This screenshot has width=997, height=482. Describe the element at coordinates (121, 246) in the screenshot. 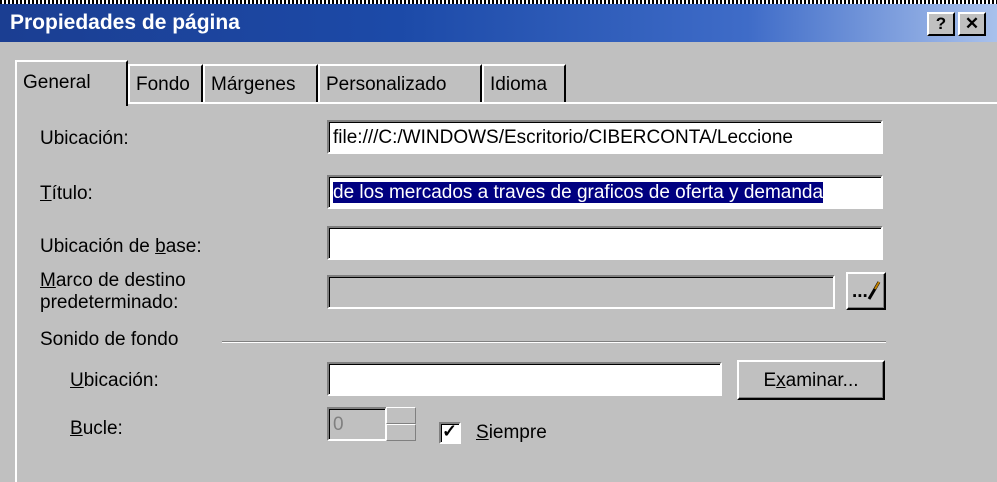

I see `base-location-label: Ubicación de base:` at that location.